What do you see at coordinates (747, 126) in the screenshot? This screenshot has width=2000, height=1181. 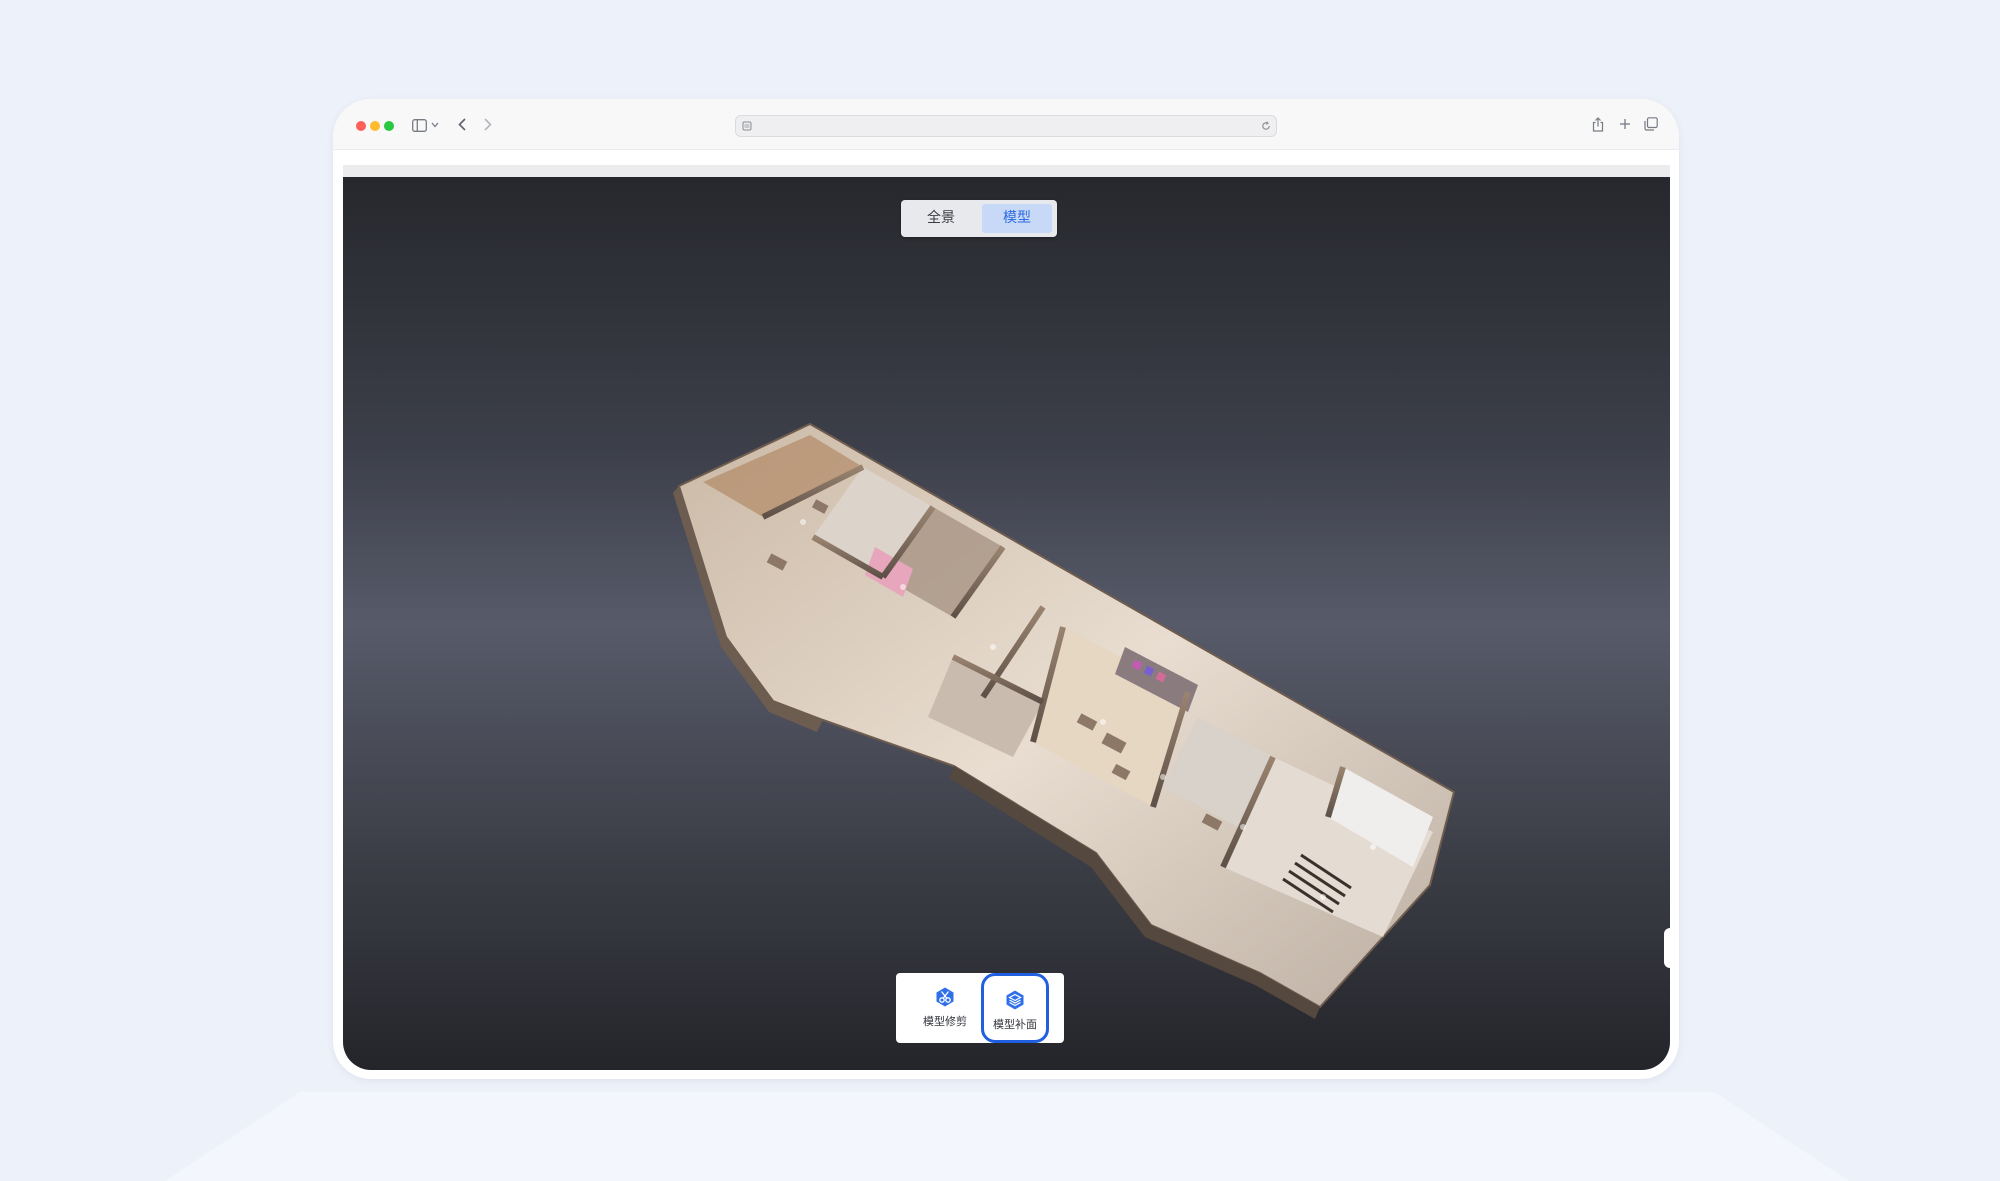 I see `site-icon` at bounding box center [747, 126].